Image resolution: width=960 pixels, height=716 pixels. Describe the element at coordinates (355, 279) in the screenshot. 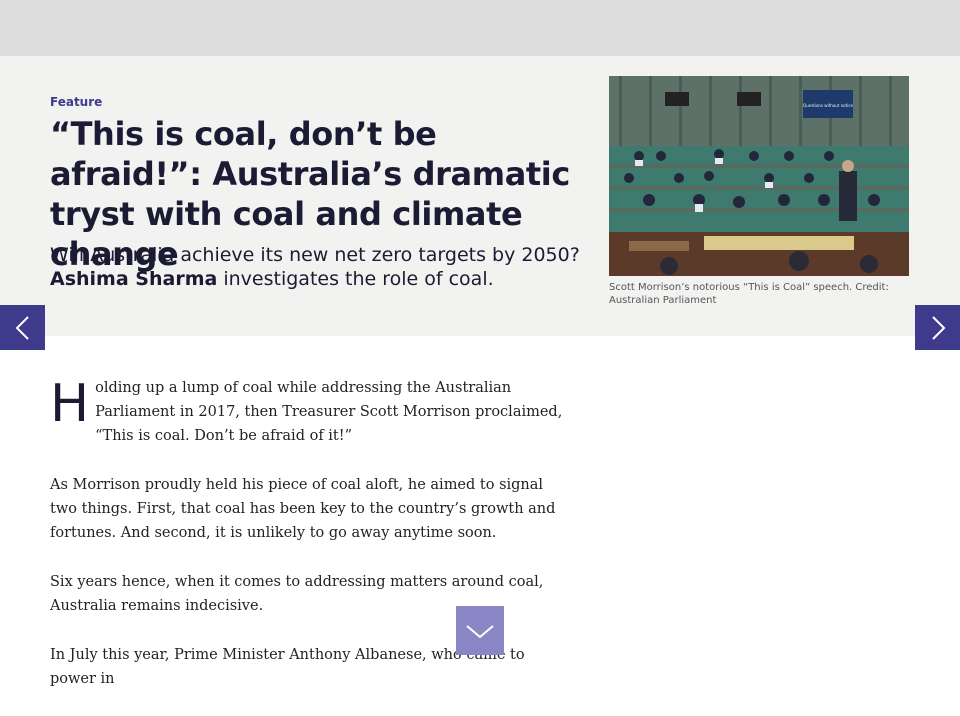

I see `standfirst-tail: investigates the role of coal.` at that location.